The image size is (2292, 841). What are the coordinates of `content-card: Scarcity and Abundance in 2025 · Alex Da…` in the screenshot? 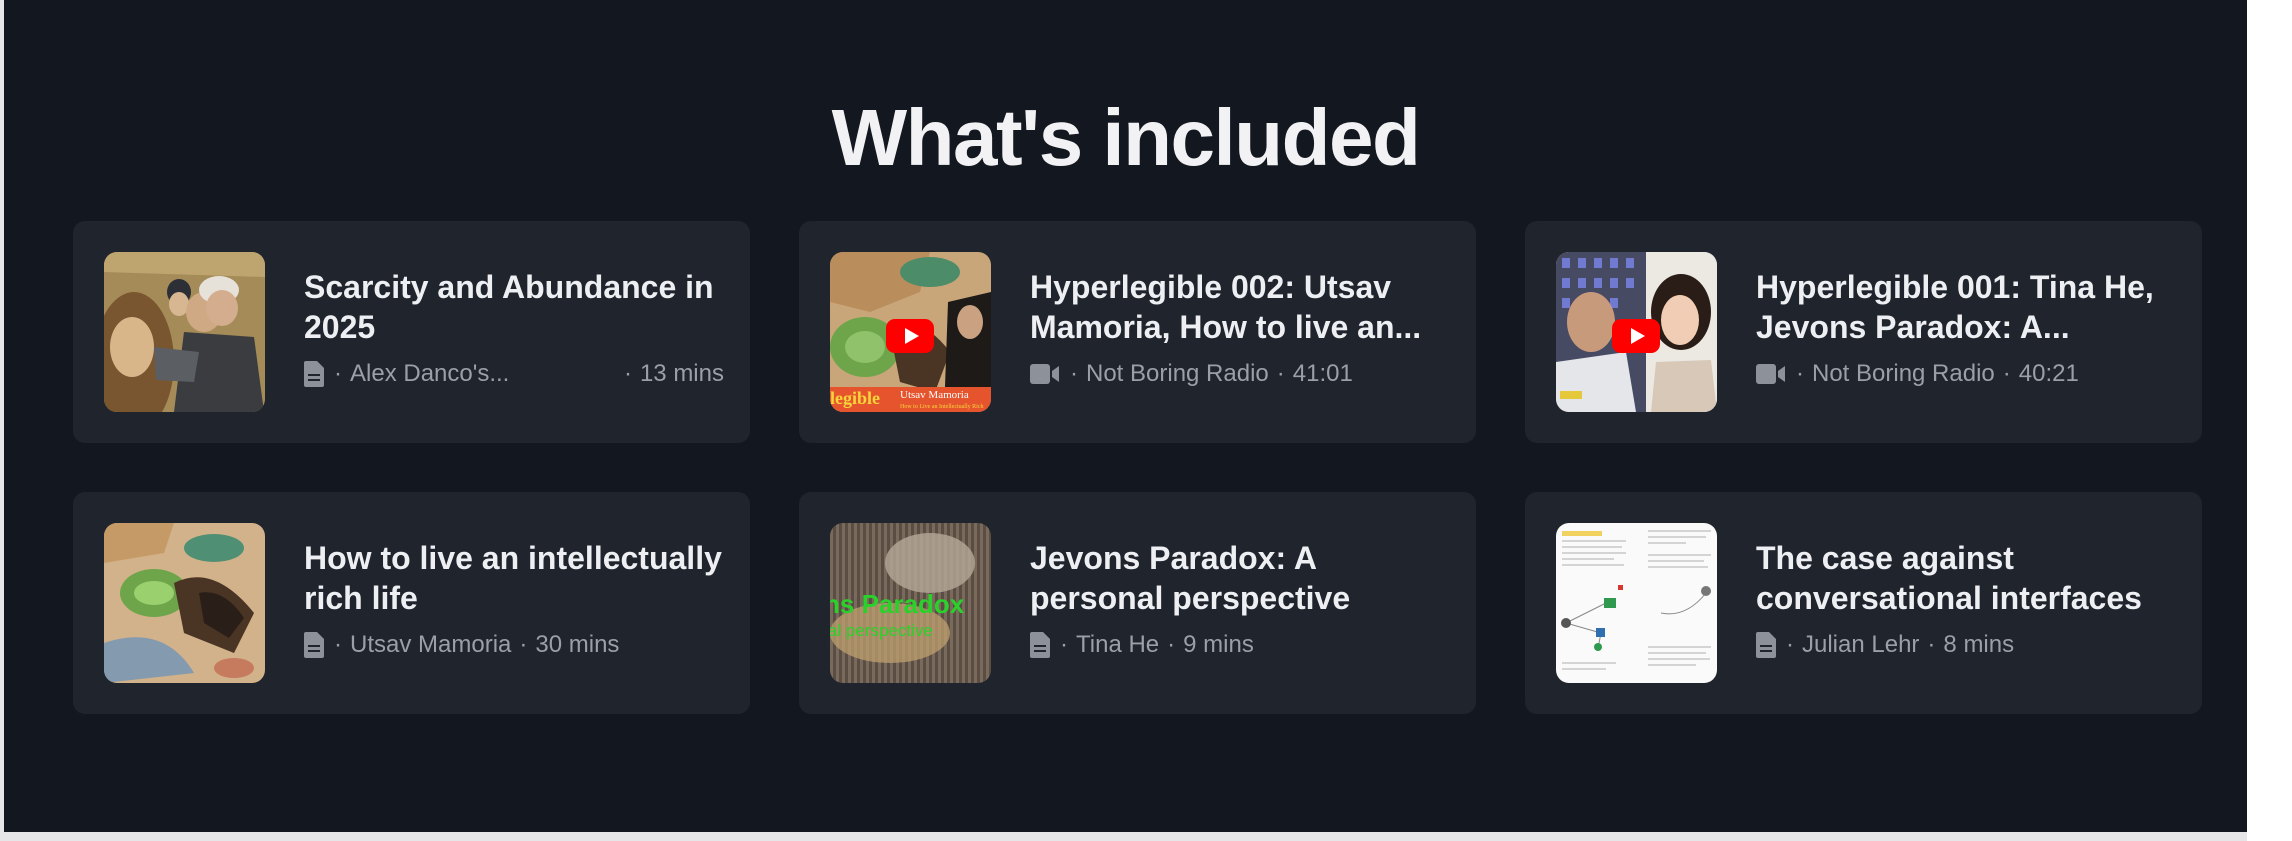 It's located at (411, 332).